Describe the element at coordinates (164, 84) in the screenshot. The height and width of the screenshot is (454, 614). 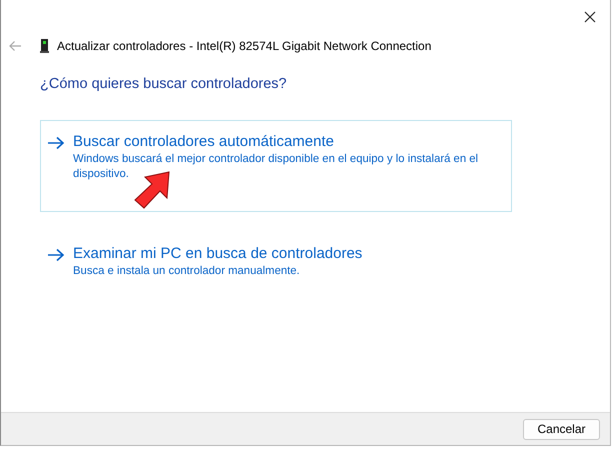
I see `heading: ¿Cómo quieres buscar controladores?` at that location.